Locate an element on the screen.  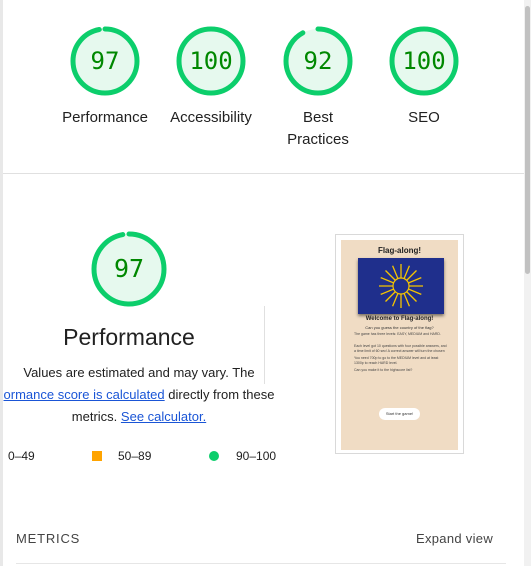
score-calculation-link: ormance score is calculated is located at coordinates (84, 394).